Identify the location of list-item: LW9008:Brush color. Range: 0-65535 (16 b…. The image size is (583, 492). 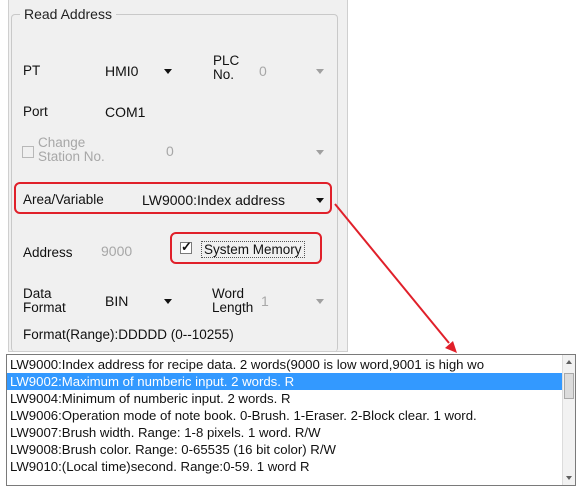
(288, 449).